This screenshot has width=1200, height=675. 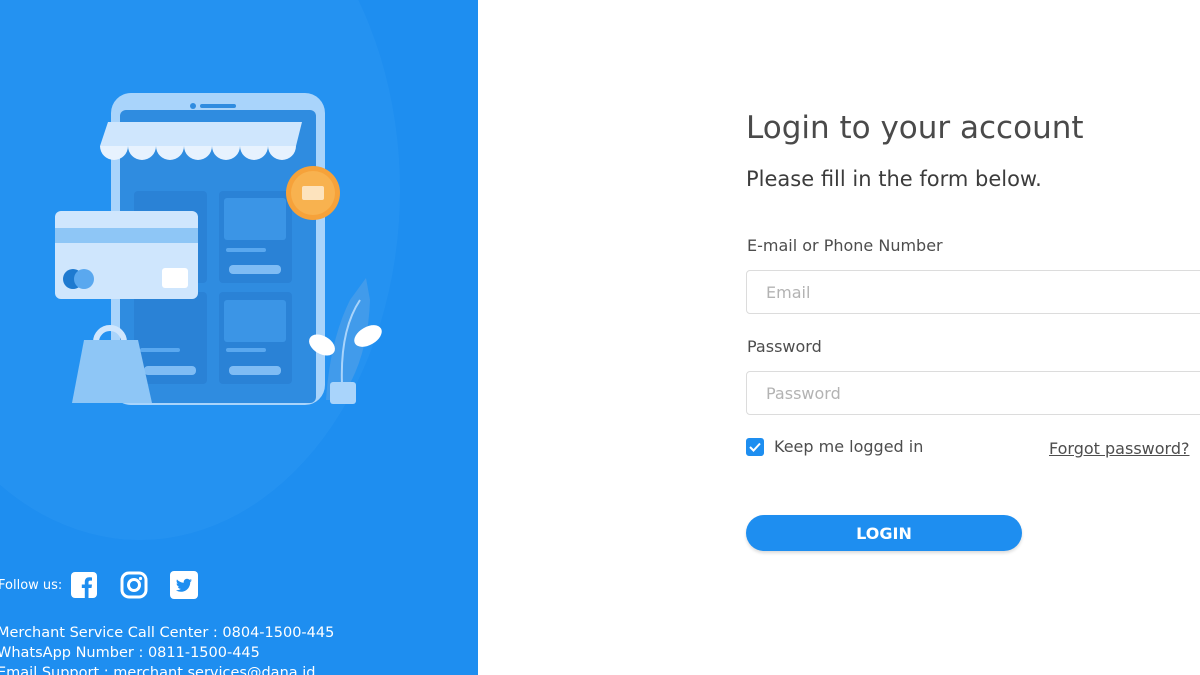 What do you see at coordinates (84, 585) in the screenshot?
I see `facebook-icon` at bounding box center [84, 585].